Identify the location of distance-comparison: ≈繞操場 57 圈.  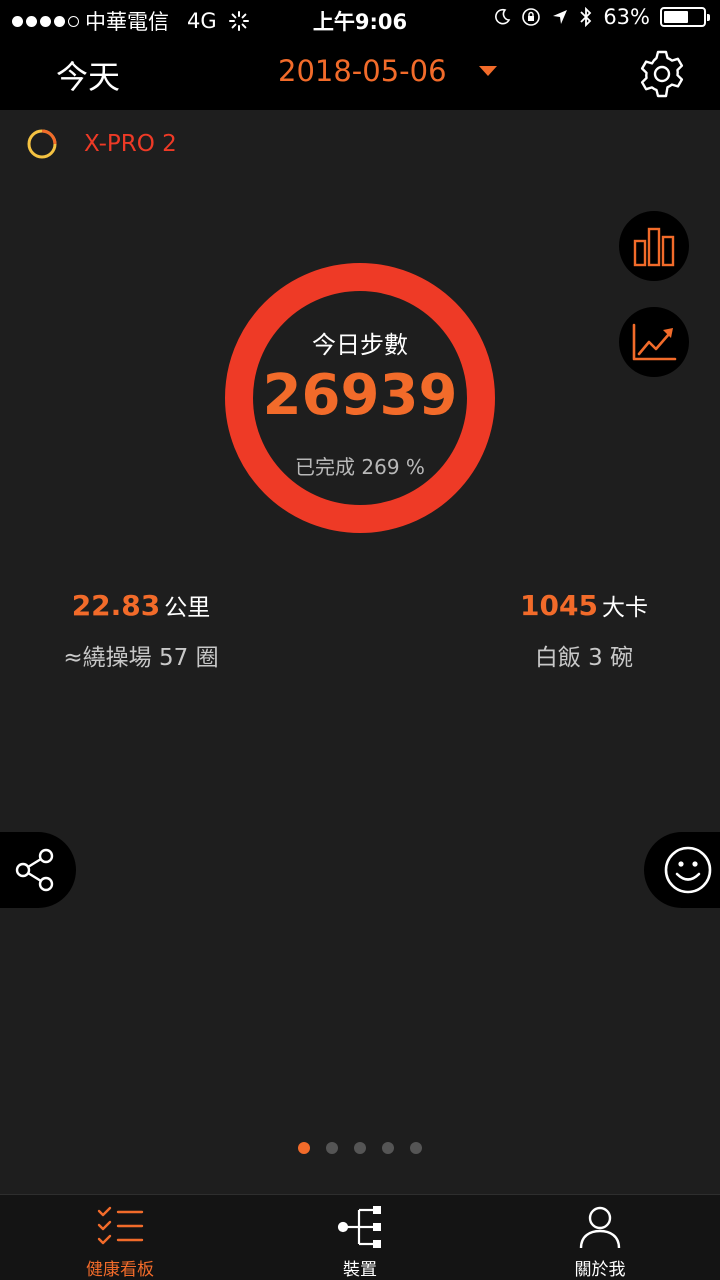
(141, 658).